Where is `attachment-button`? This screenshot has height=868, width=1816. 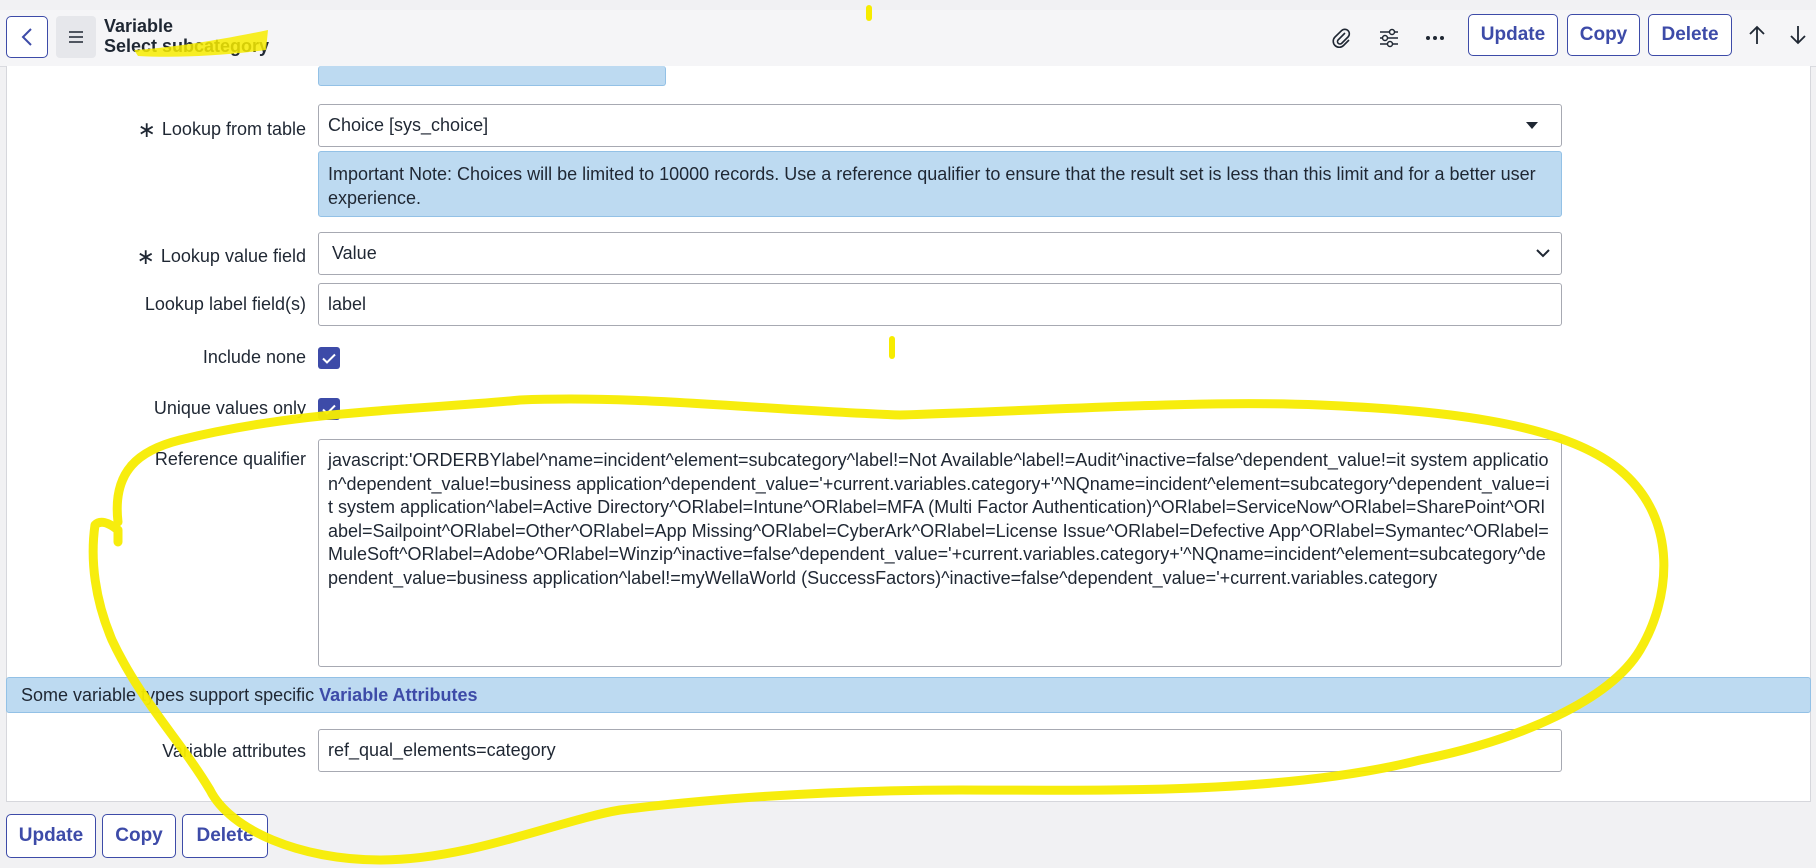 attachment-button is located at coordinates (1341, 38).